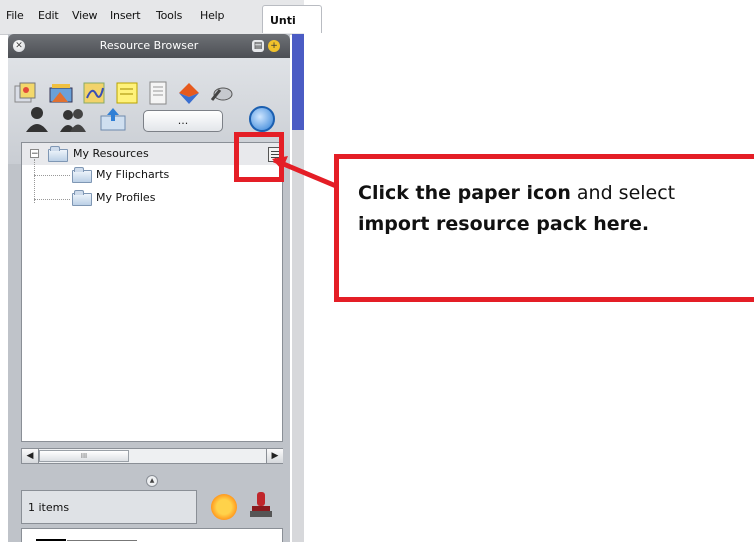 The image size is (754, 542). I want to click on upload-folder-icon, so click(113, 119).